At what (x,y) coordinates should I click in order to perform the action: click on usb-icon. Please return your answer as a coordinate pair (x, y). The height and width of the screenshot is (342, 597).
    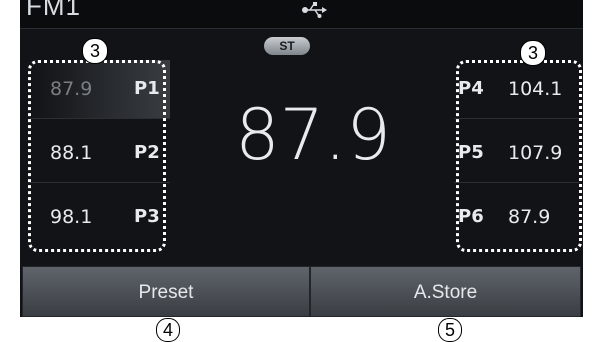
    Looking at the image, I should click on (314, 10).